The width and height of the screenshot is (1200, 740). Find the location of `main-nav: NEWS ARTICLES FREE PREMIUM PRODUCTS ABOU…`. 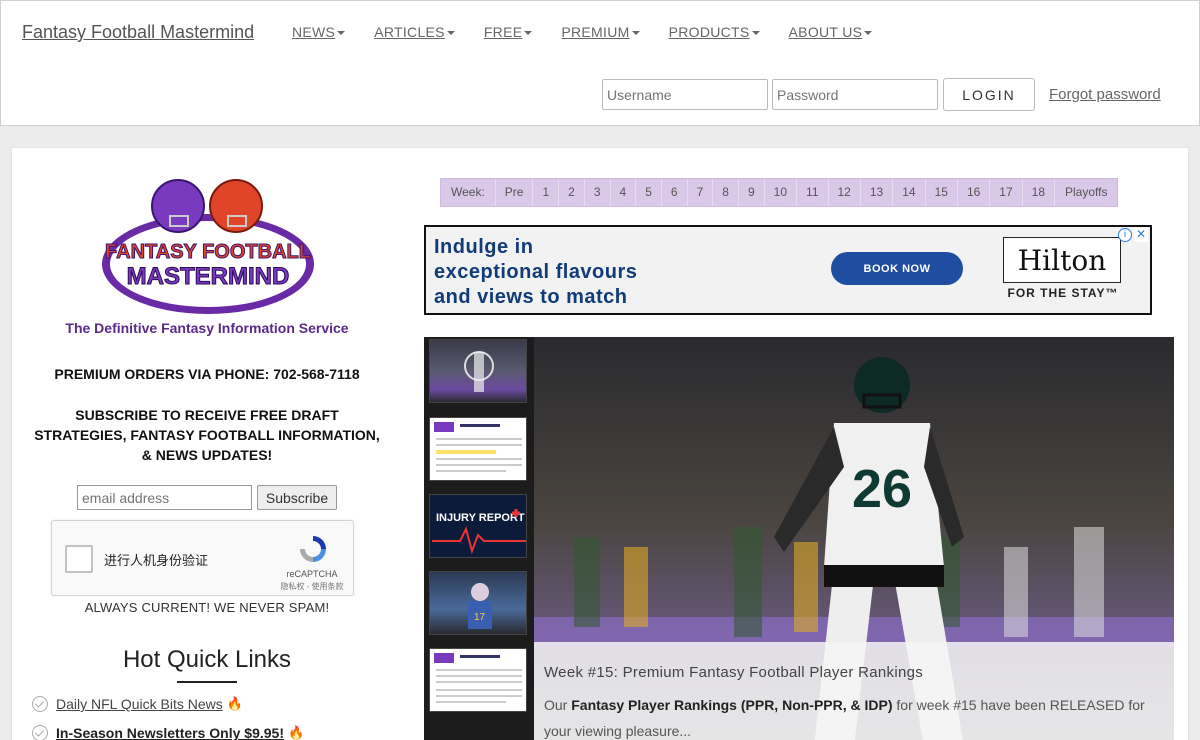

main-nav: NEWS ARTICLES FREE PREMIUM PRODUCTS ABOU… is located at coordinates (596, 32).